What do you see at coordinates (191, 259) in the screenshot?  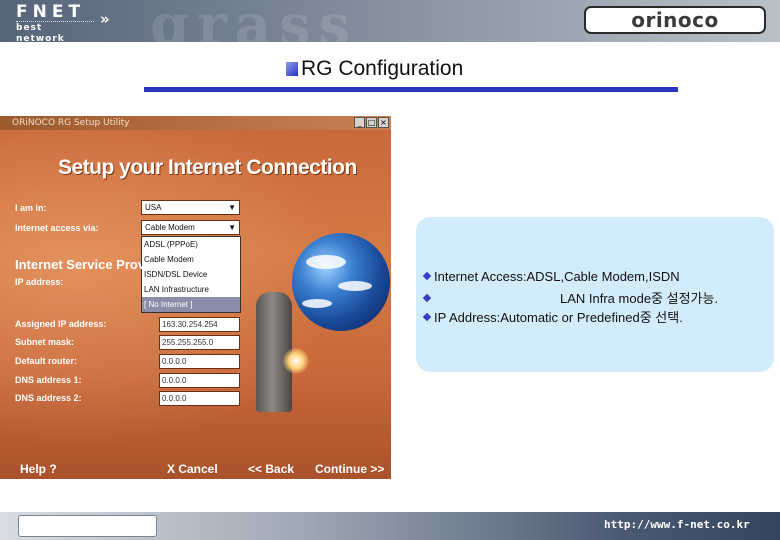 I see `access-option-cable-modem: Cable Modem` at bounding box center [191, 259].